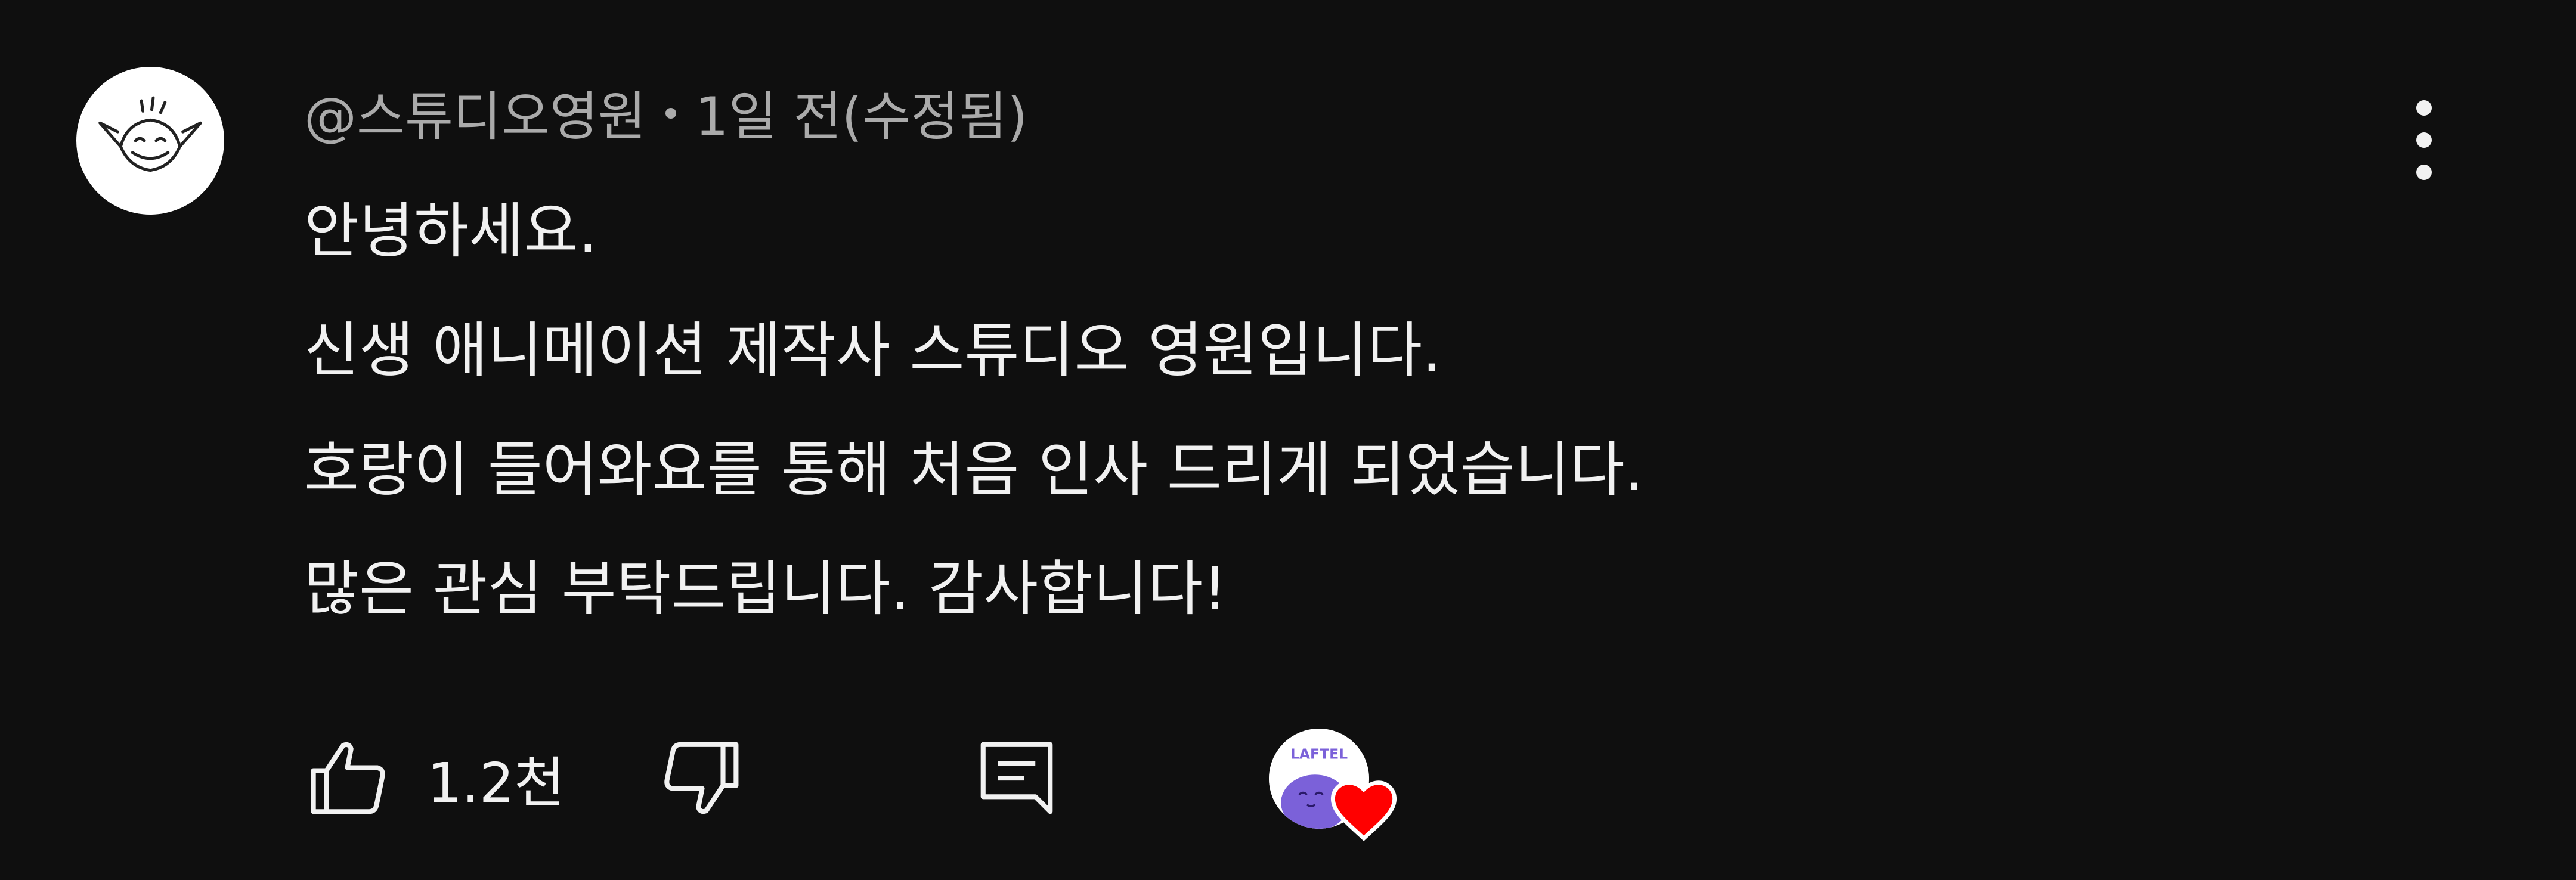 This screenshot has width=2576, height=880. What do you see at coordinates (1364, 810) in the screenshot?
I see `heart-icon` at bounding box center [1364, 810].